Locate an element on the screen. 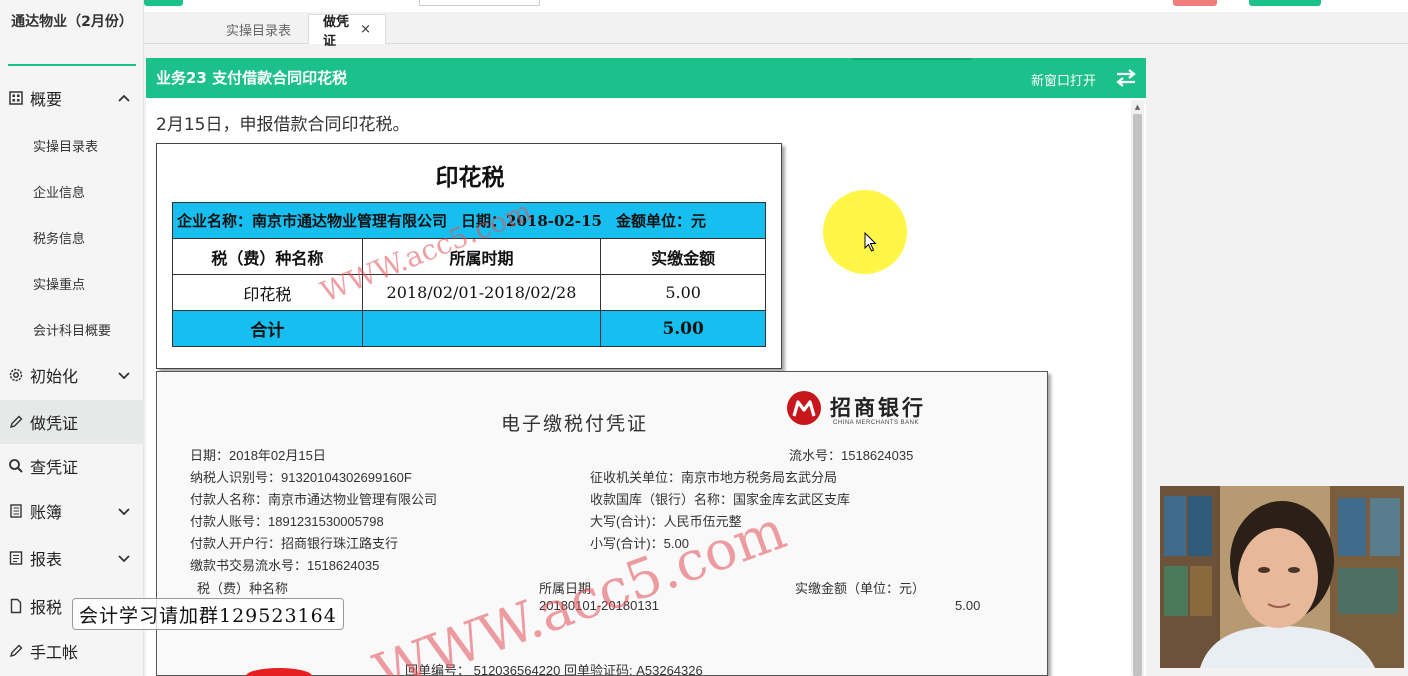 This screenshot has width=1408, height=676. sidebar-subitem-tax-info: 税务信息 is located at coordinates (59, 237).